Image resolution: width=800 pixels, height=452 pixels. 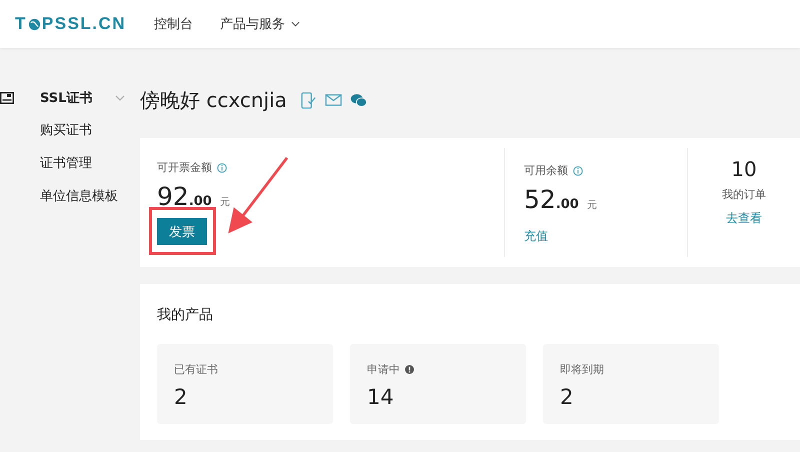 What do you see at coordinates (90, 163) in the screenshot?
I see `sidebar-item: 证书管理` at bounding box center [90, 163].